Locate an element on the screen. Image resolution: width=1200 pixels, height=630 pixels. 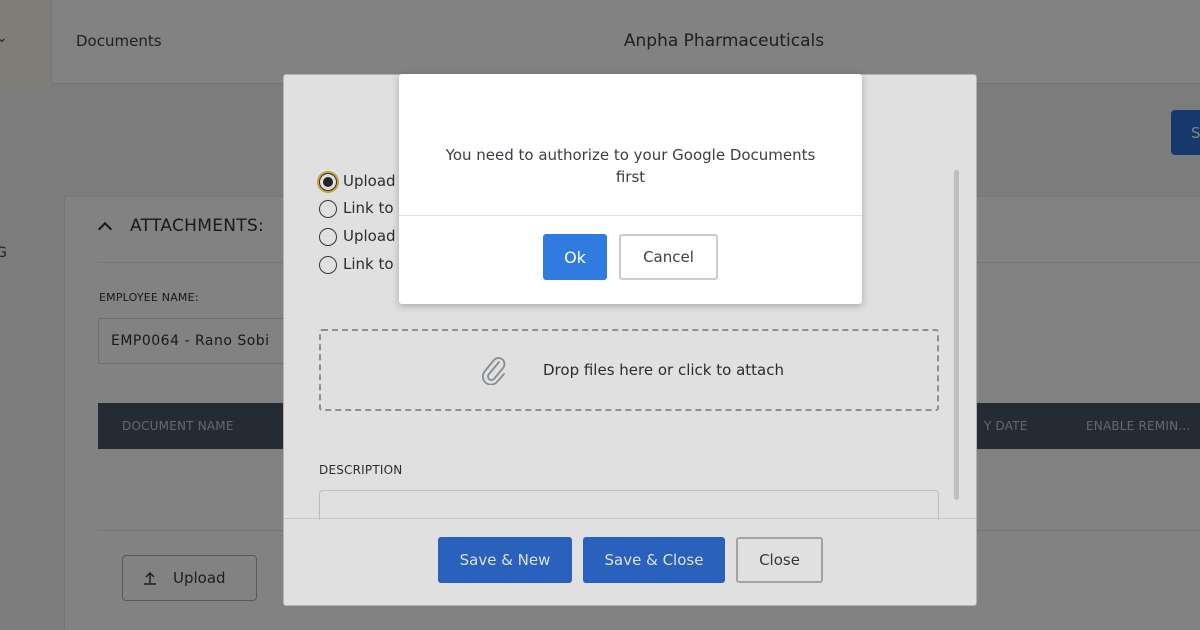
dialog-divider is located at coordinates (630, 215).